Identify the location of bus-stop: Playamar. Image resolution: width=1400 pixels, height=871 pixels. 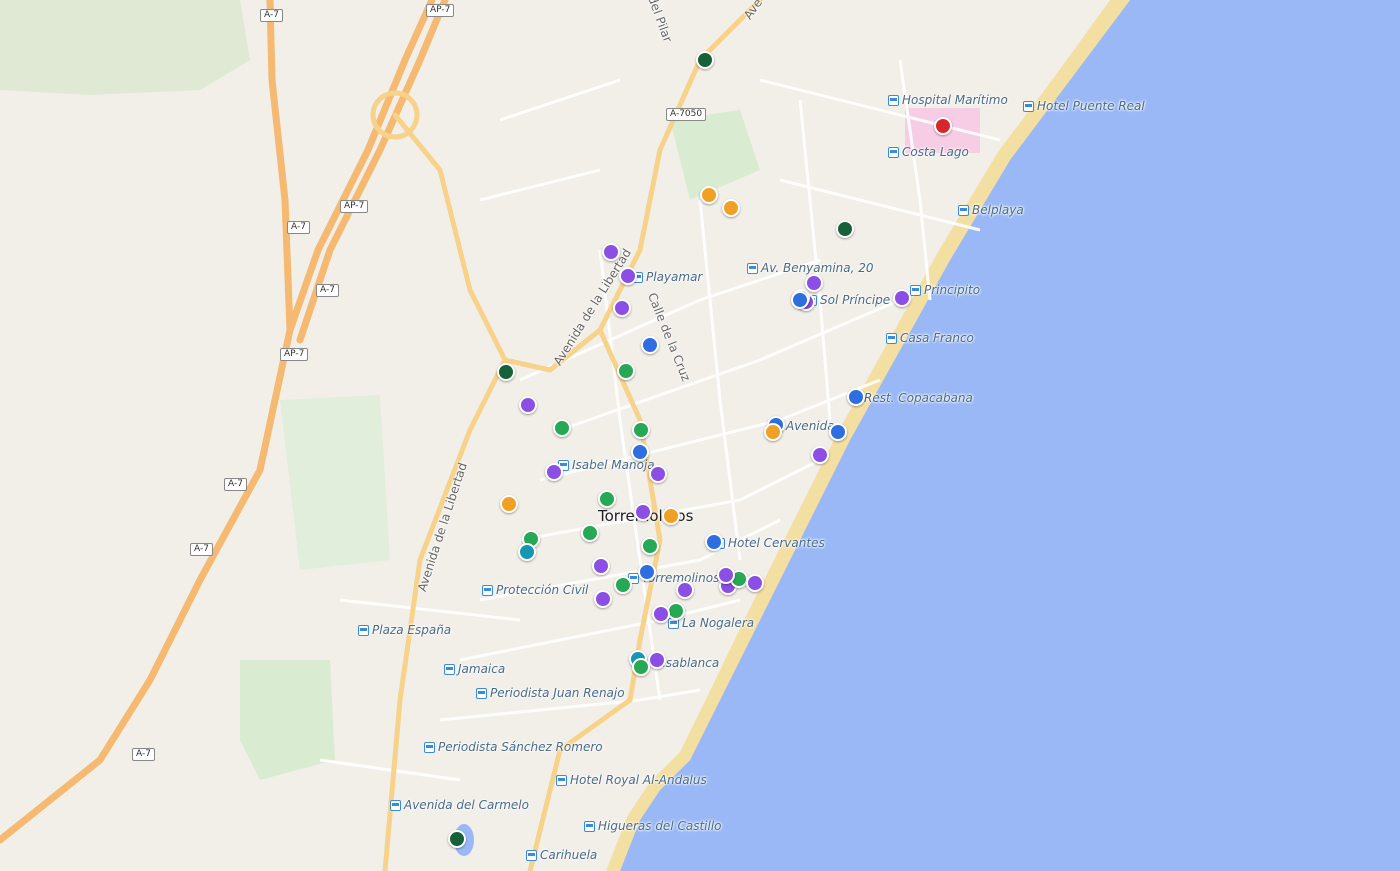
(667, 277).